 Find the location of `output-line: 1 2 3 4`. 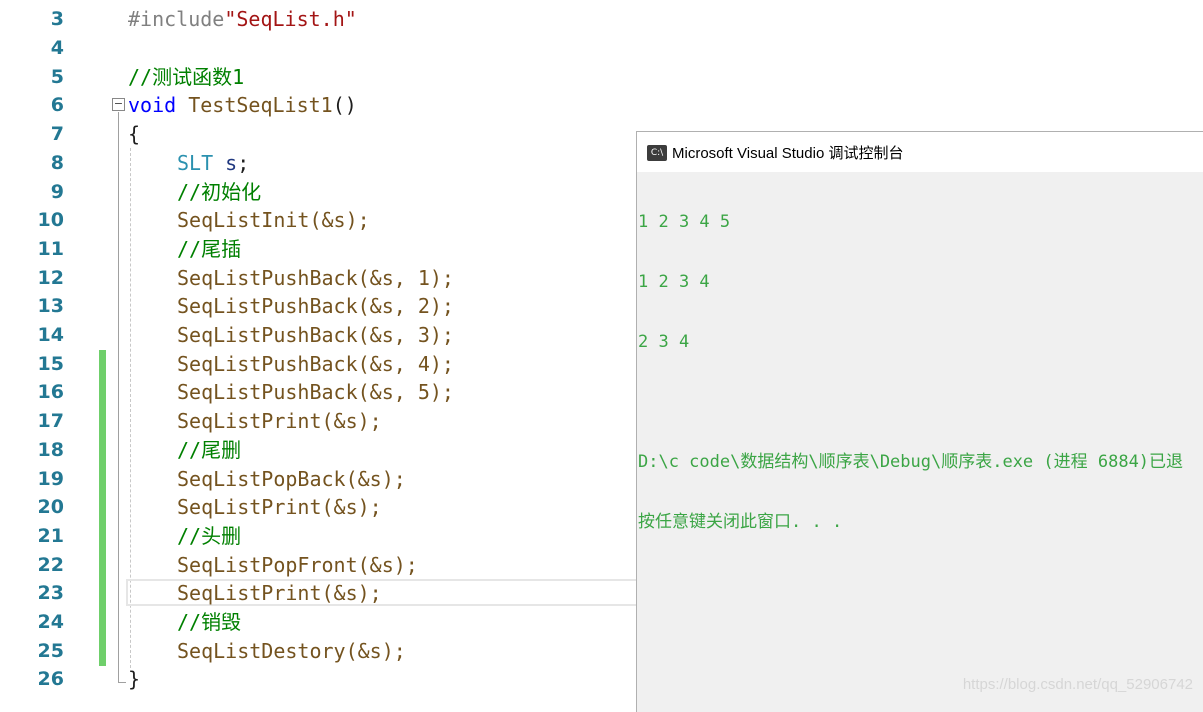

output-line: 1 2 3 4 is located at coordinates (674, 282).